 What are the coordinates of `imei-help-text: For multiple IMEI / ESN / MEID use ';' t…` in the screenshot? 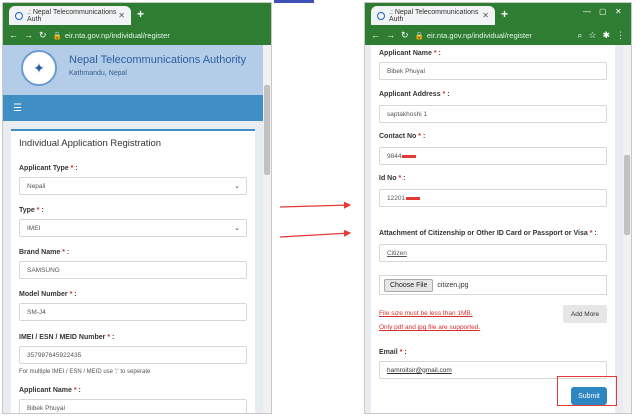 It's located at (85, 372).